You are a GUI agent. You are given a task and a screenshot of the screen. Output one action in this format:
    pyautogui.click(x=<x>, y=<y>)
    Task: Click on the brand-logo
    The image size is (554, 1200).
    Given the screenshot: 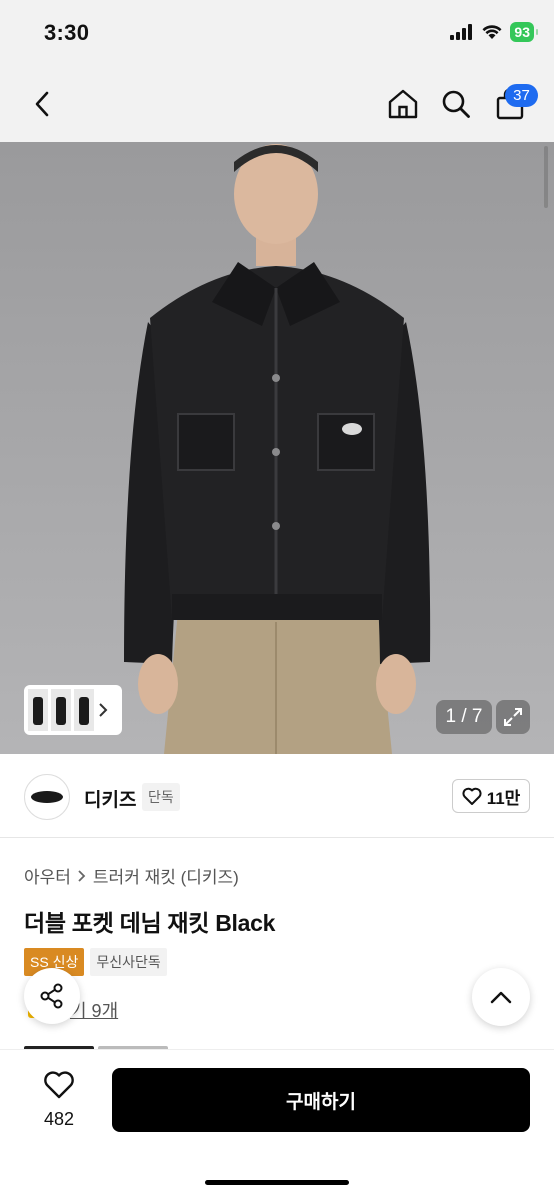 What is the action you would take?
    pyautogui.click(x=47, y=797)
    